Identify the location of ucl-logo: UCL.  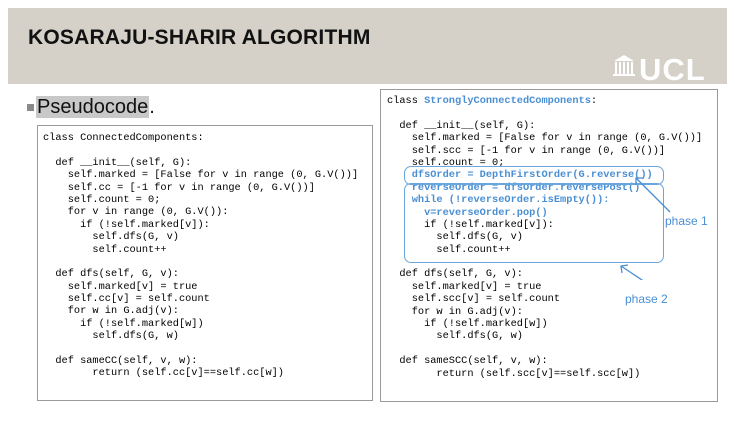
(659, 67).